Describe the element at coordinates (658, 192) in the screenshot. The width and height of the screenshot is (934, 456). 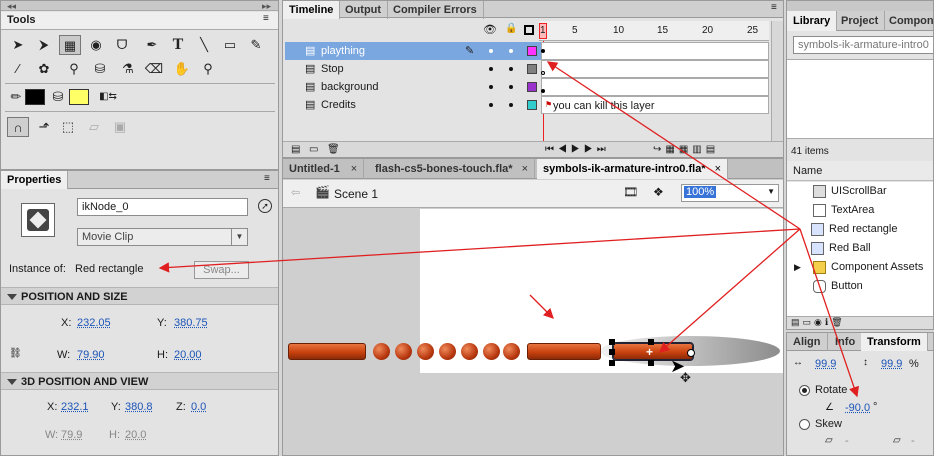
I see `edit-symbol-icon: ❖` at that location.